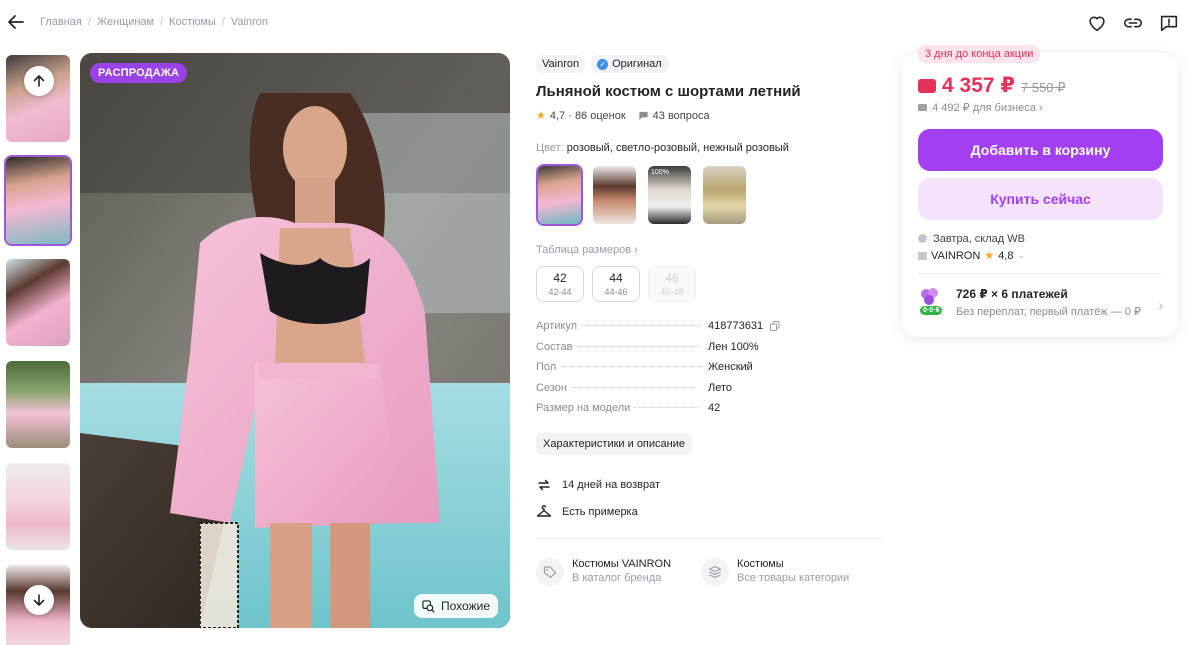 The height and width of the screenshot is (645, 1200). What do you see at coordinates (681, 116) in the screenshot?
I see `questions-text: 43 вопроса` at bounding box center [681, 116].